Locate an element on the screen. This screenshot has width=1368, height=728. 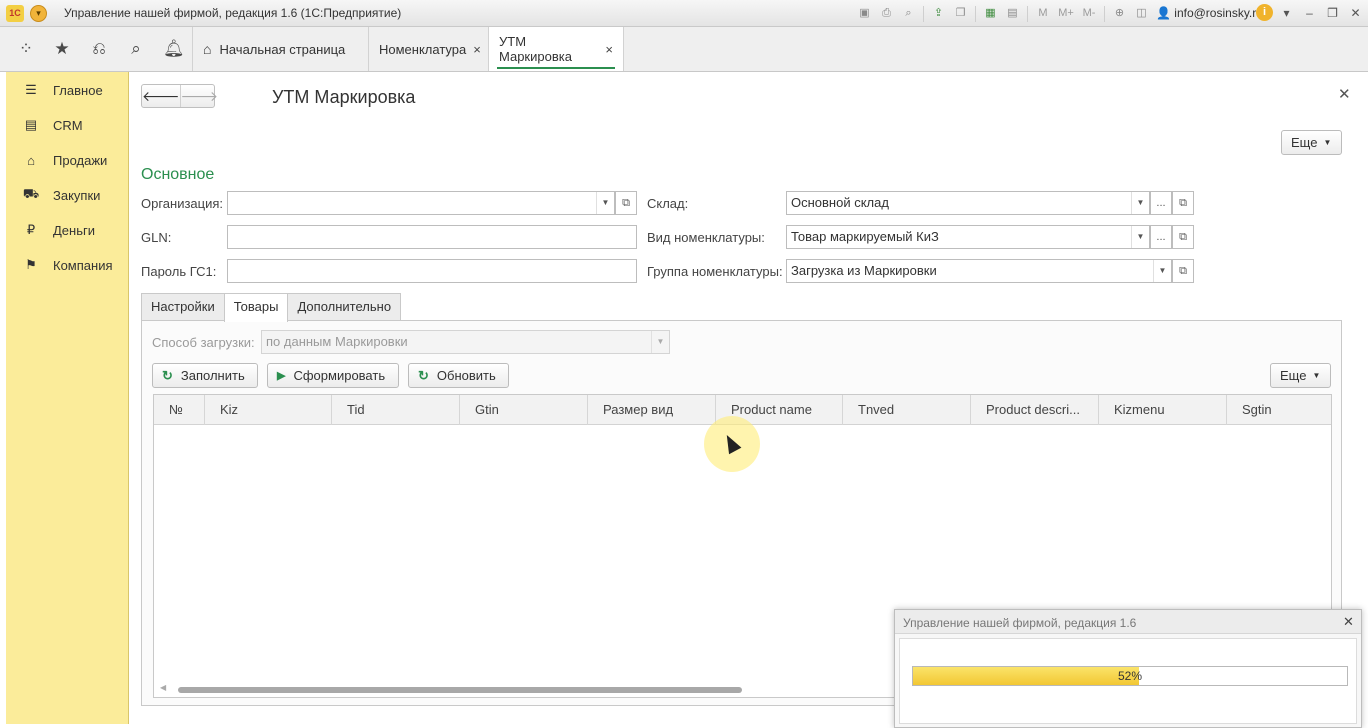
dropdown-icon: ▾ is located at coordinates (1286, 13).